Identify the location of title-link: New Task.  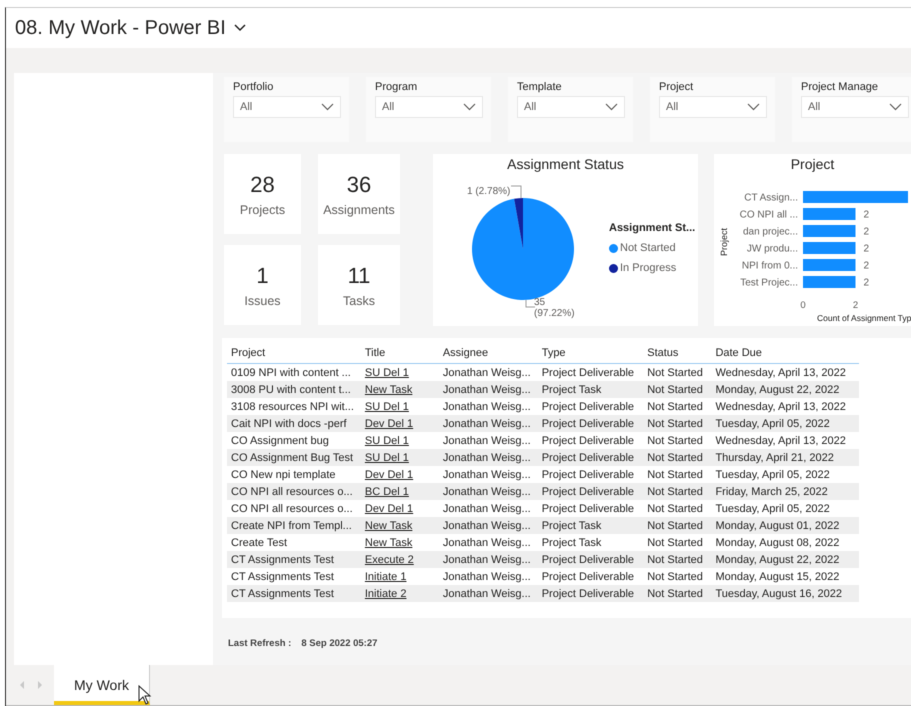
(388, 542).